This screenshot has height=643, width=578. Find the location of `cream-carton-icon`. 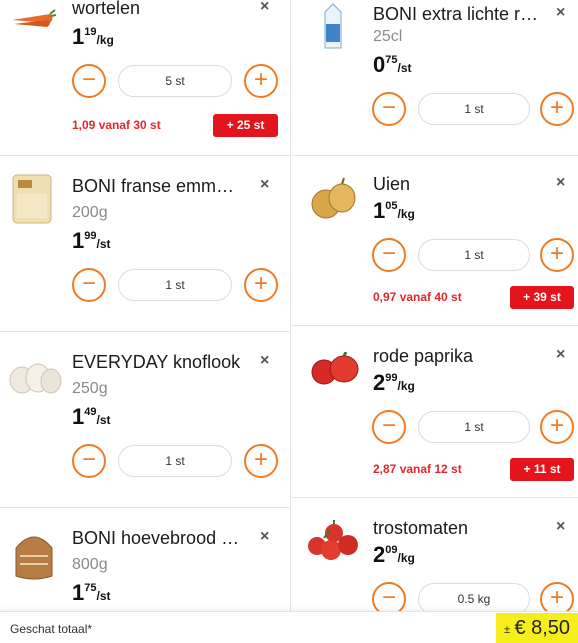

cream-carton-icon is located at coordinates (333, 26).